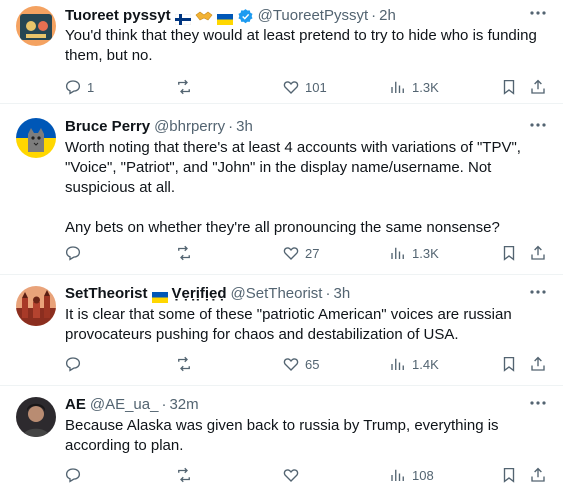  I want to click on like-button: 101, so click(304, 87).